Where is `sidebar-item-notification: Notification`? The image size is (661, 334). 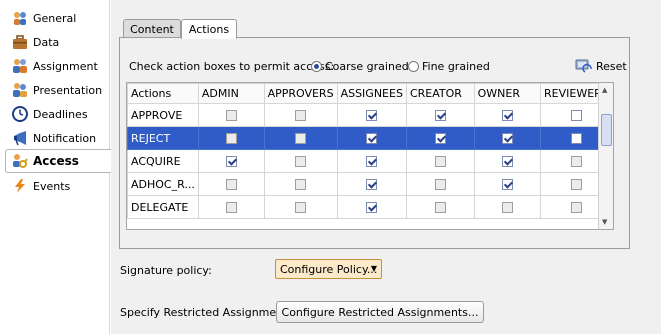
sidebar-item-notification: Notification is located at coordinates (58, 138).